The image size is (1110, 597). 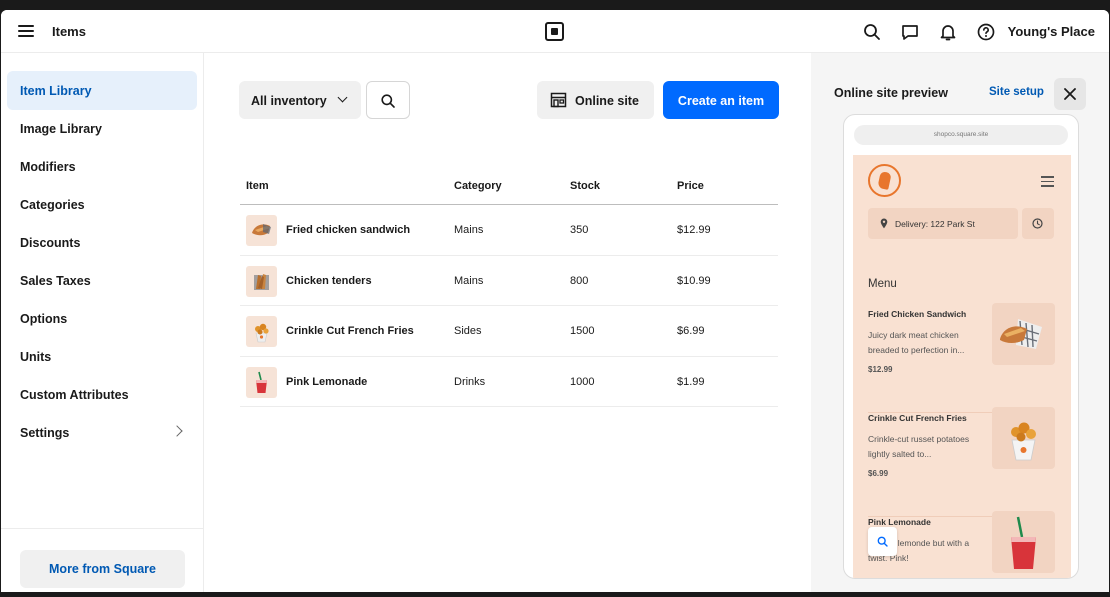 I want to click on item-name: Crinkle Cut French Fries, so click(x=350, y=331).